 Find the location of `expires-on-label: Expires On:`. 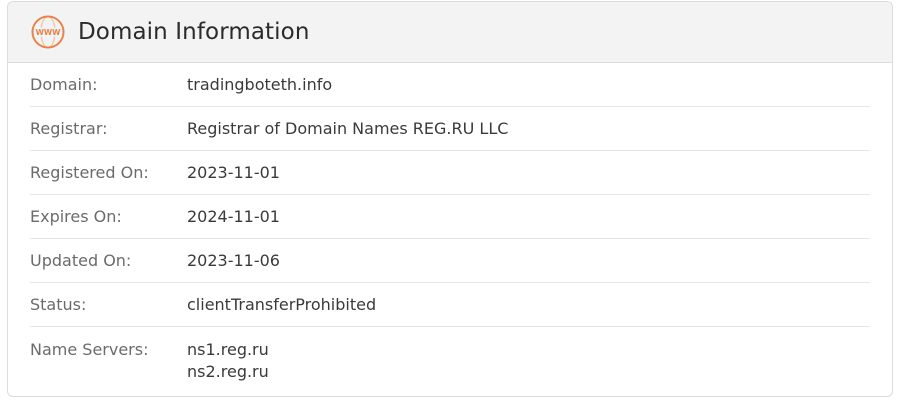

expires-on-label: Expires On: is located at coordinates (76, 216).